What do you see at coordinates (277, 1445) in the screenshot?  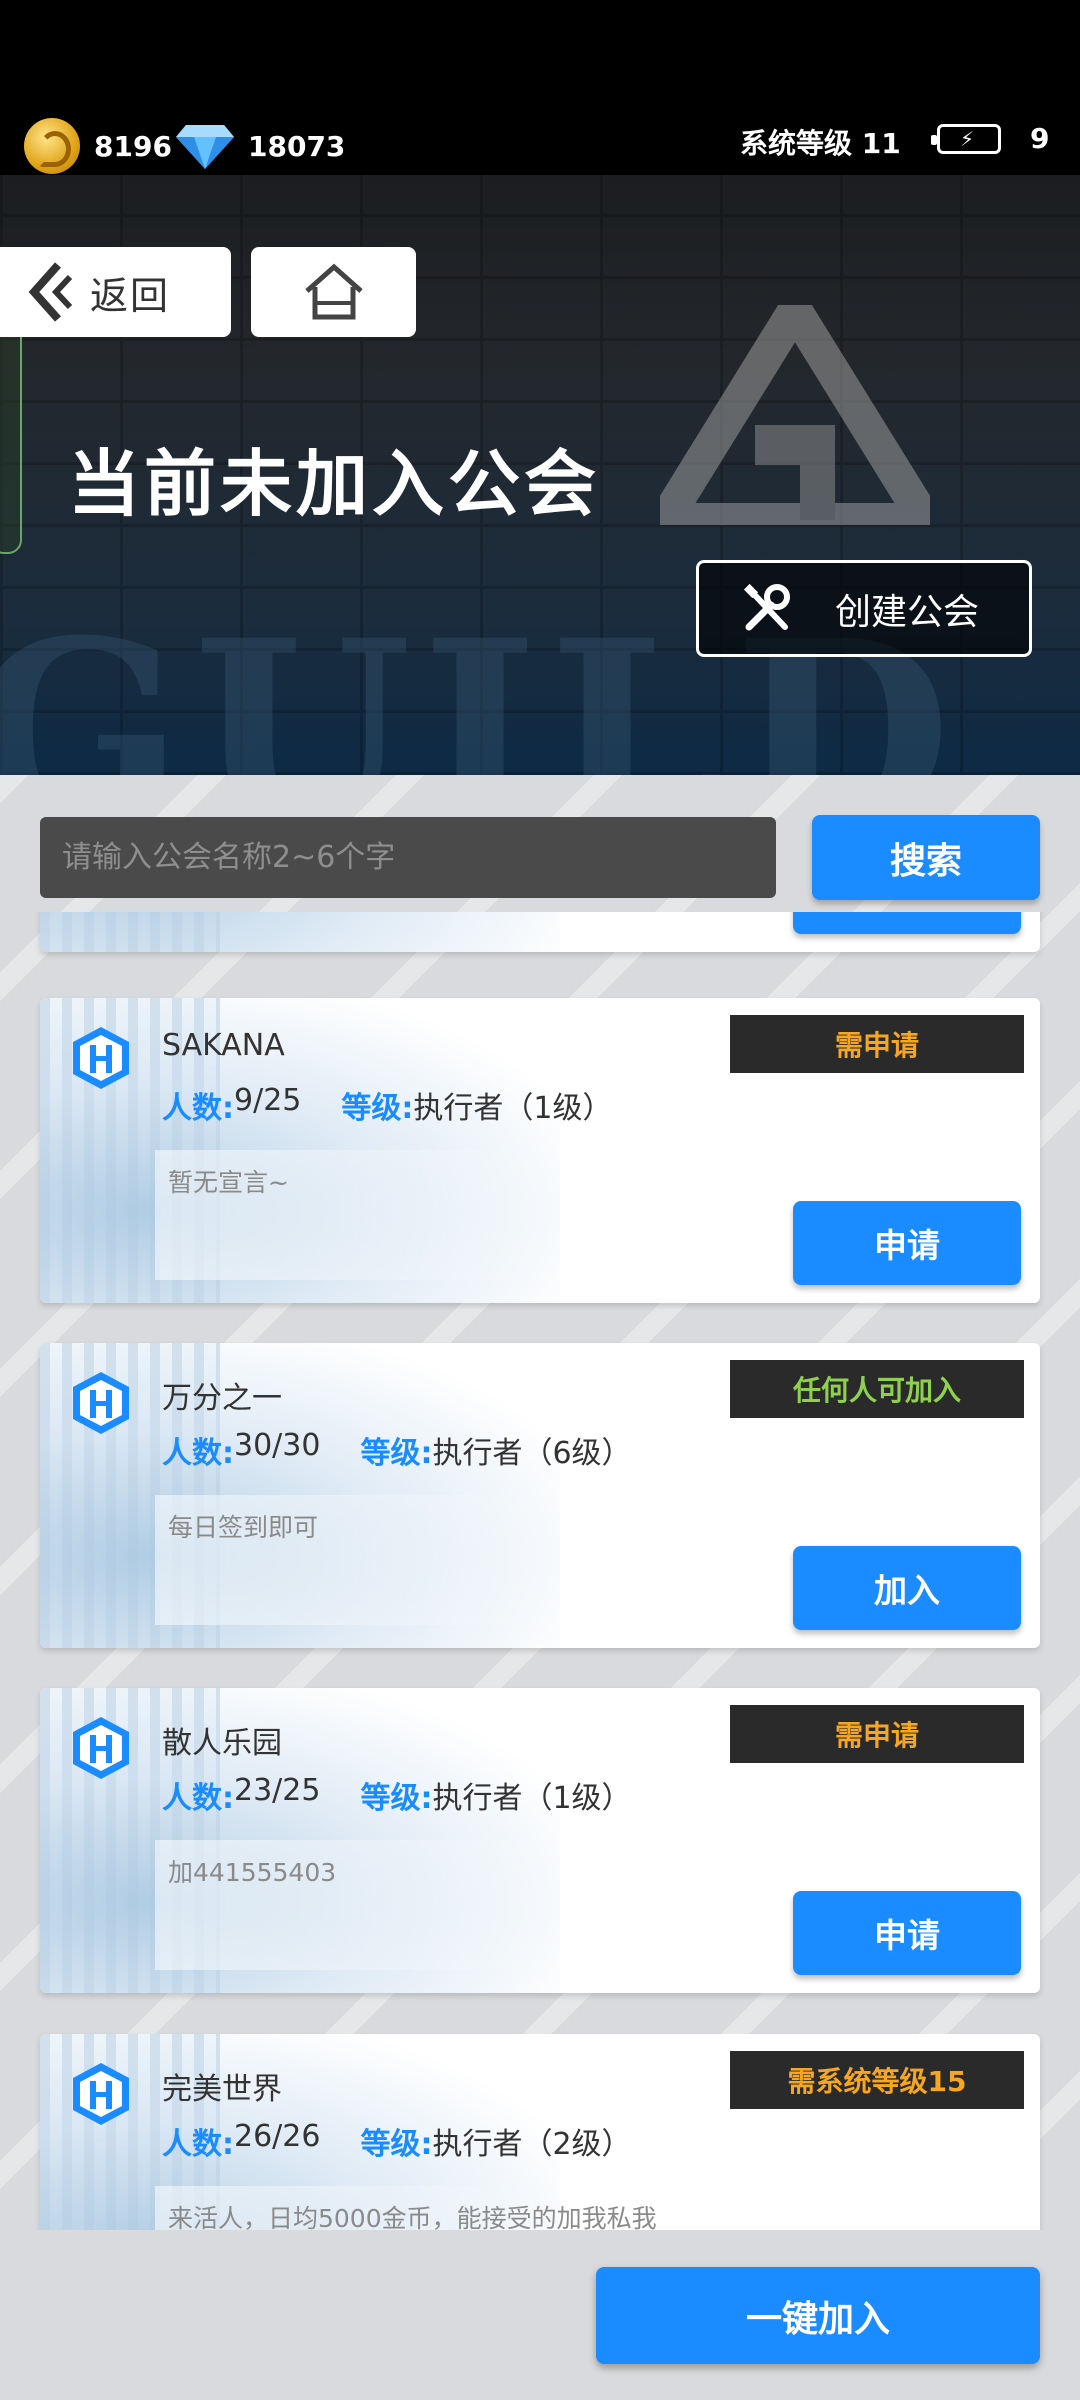 I see `member-count: 30/30` at bounding box center [277, 1445].